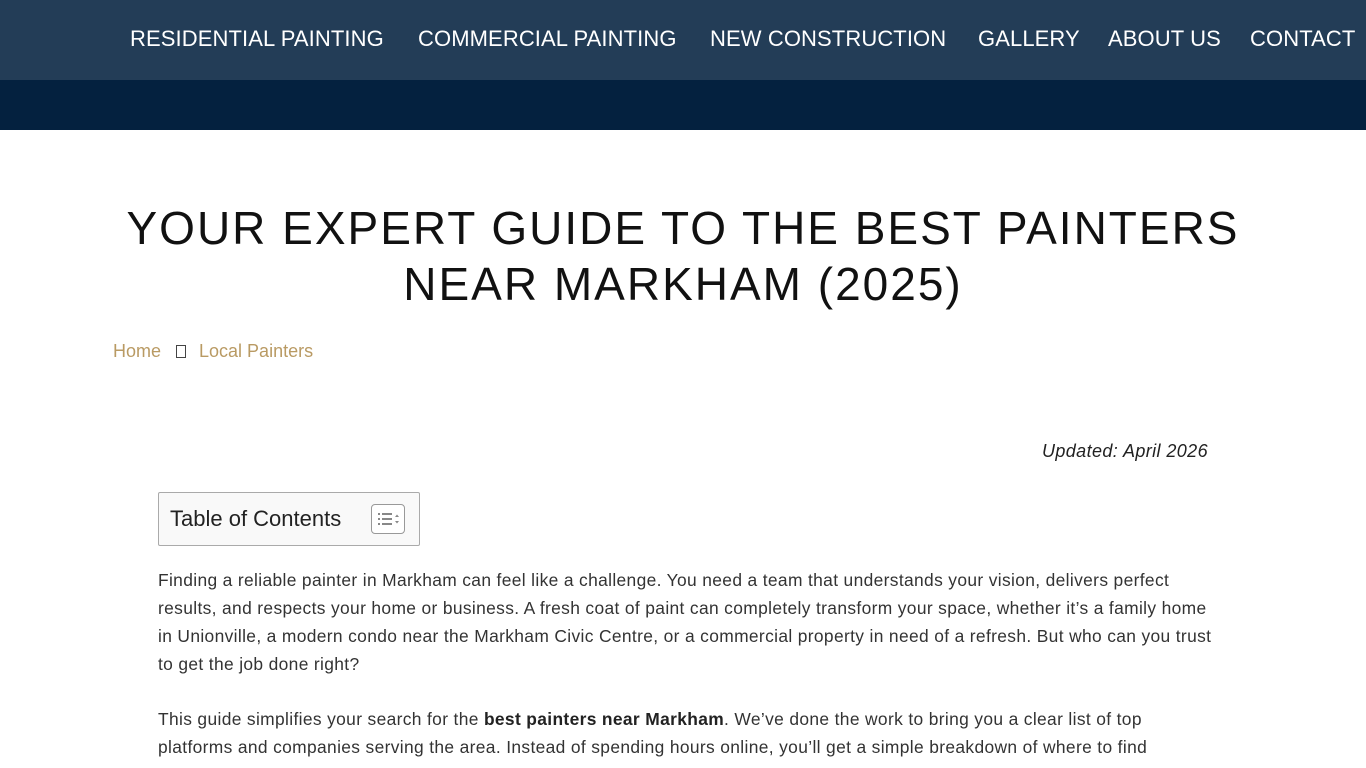  Describe the element at coordinates (257, 39) in the screenshot. I see `nav-residential-painting: RESIDENTIAL PAINTING` at that location.